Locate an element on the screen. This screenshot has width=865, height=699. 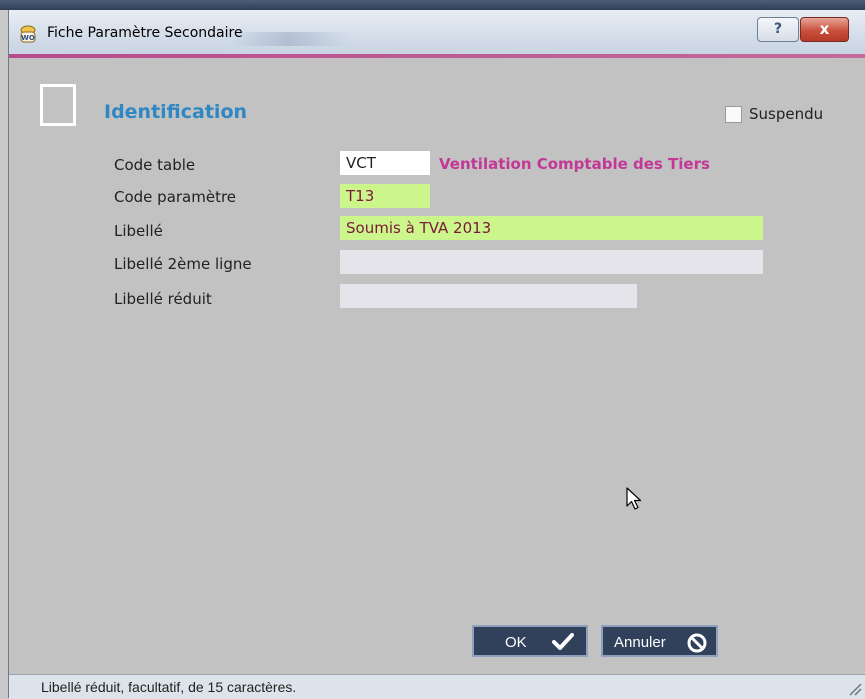
cancel-button: Annuler is located at coordinates (659, 641).